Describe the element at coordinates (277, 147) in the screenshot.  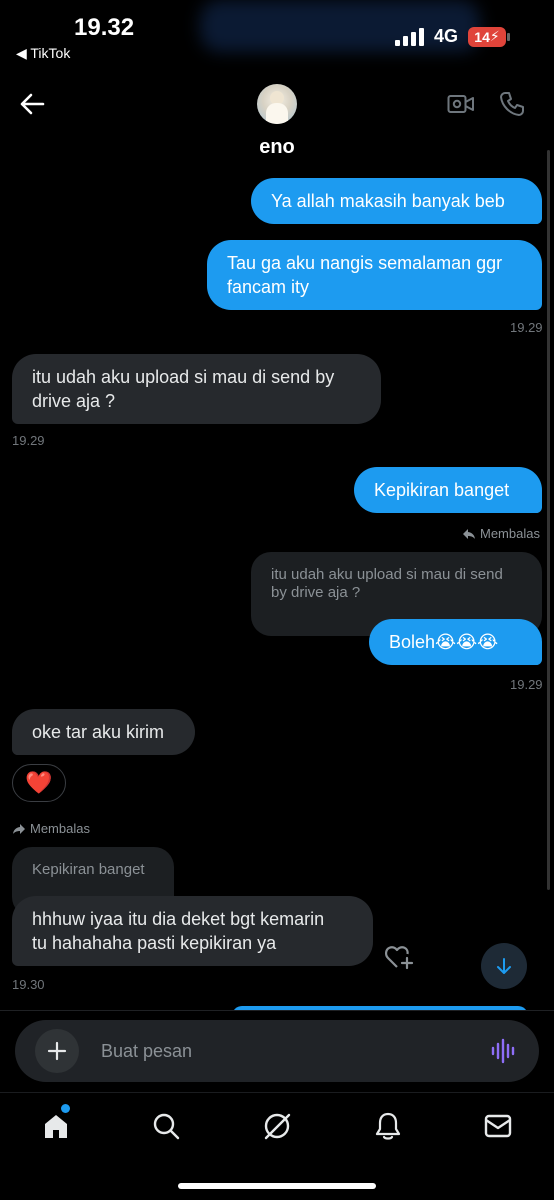
I see `contact-name: eno` at that location.